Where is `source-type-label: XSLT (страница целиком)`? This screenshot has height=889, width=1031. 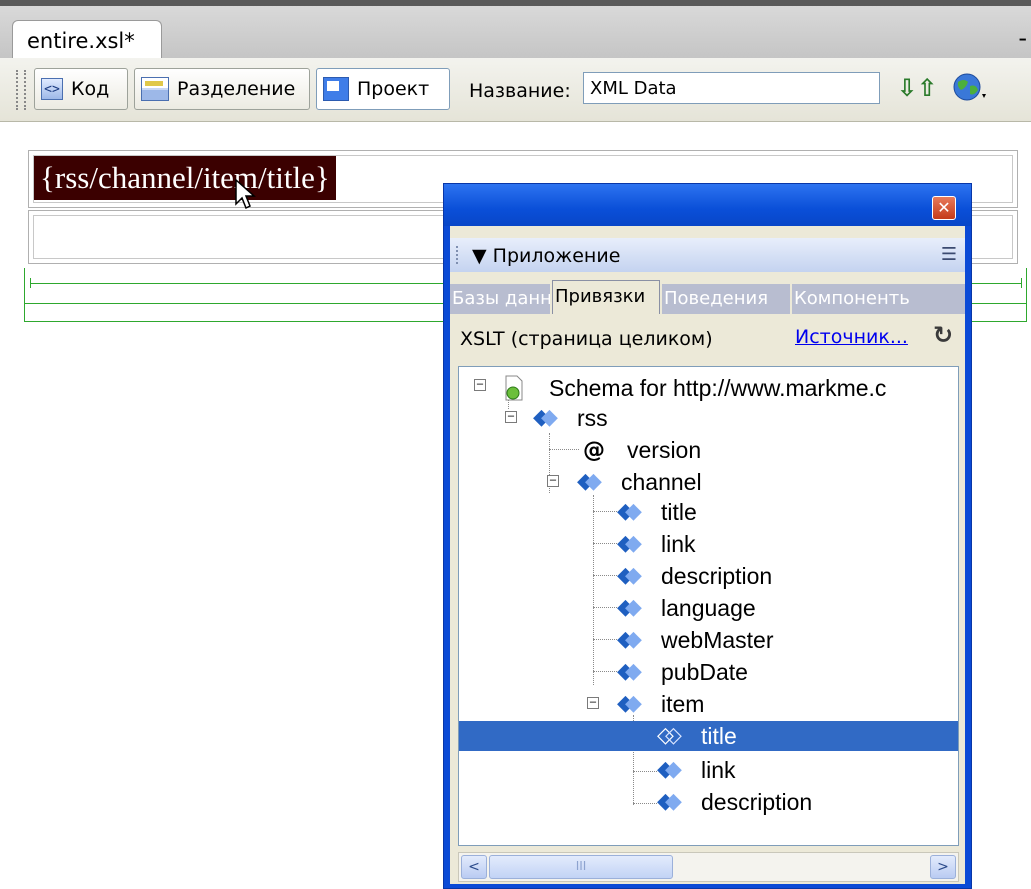
source-type-label: XSLT (страница целиком) is located at coordinates (586, 339).